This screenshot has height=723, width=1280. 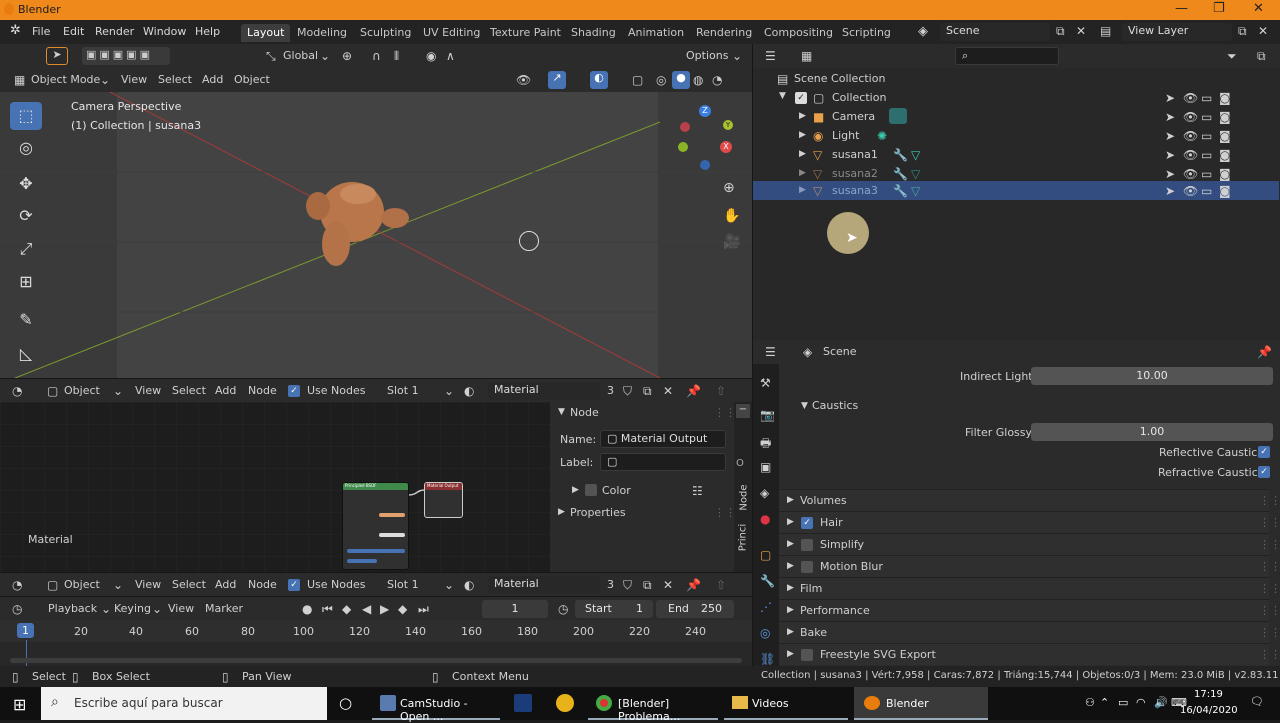 I want to click on gizmo-toggle-icon: ↗, so click(x=557, y=80).